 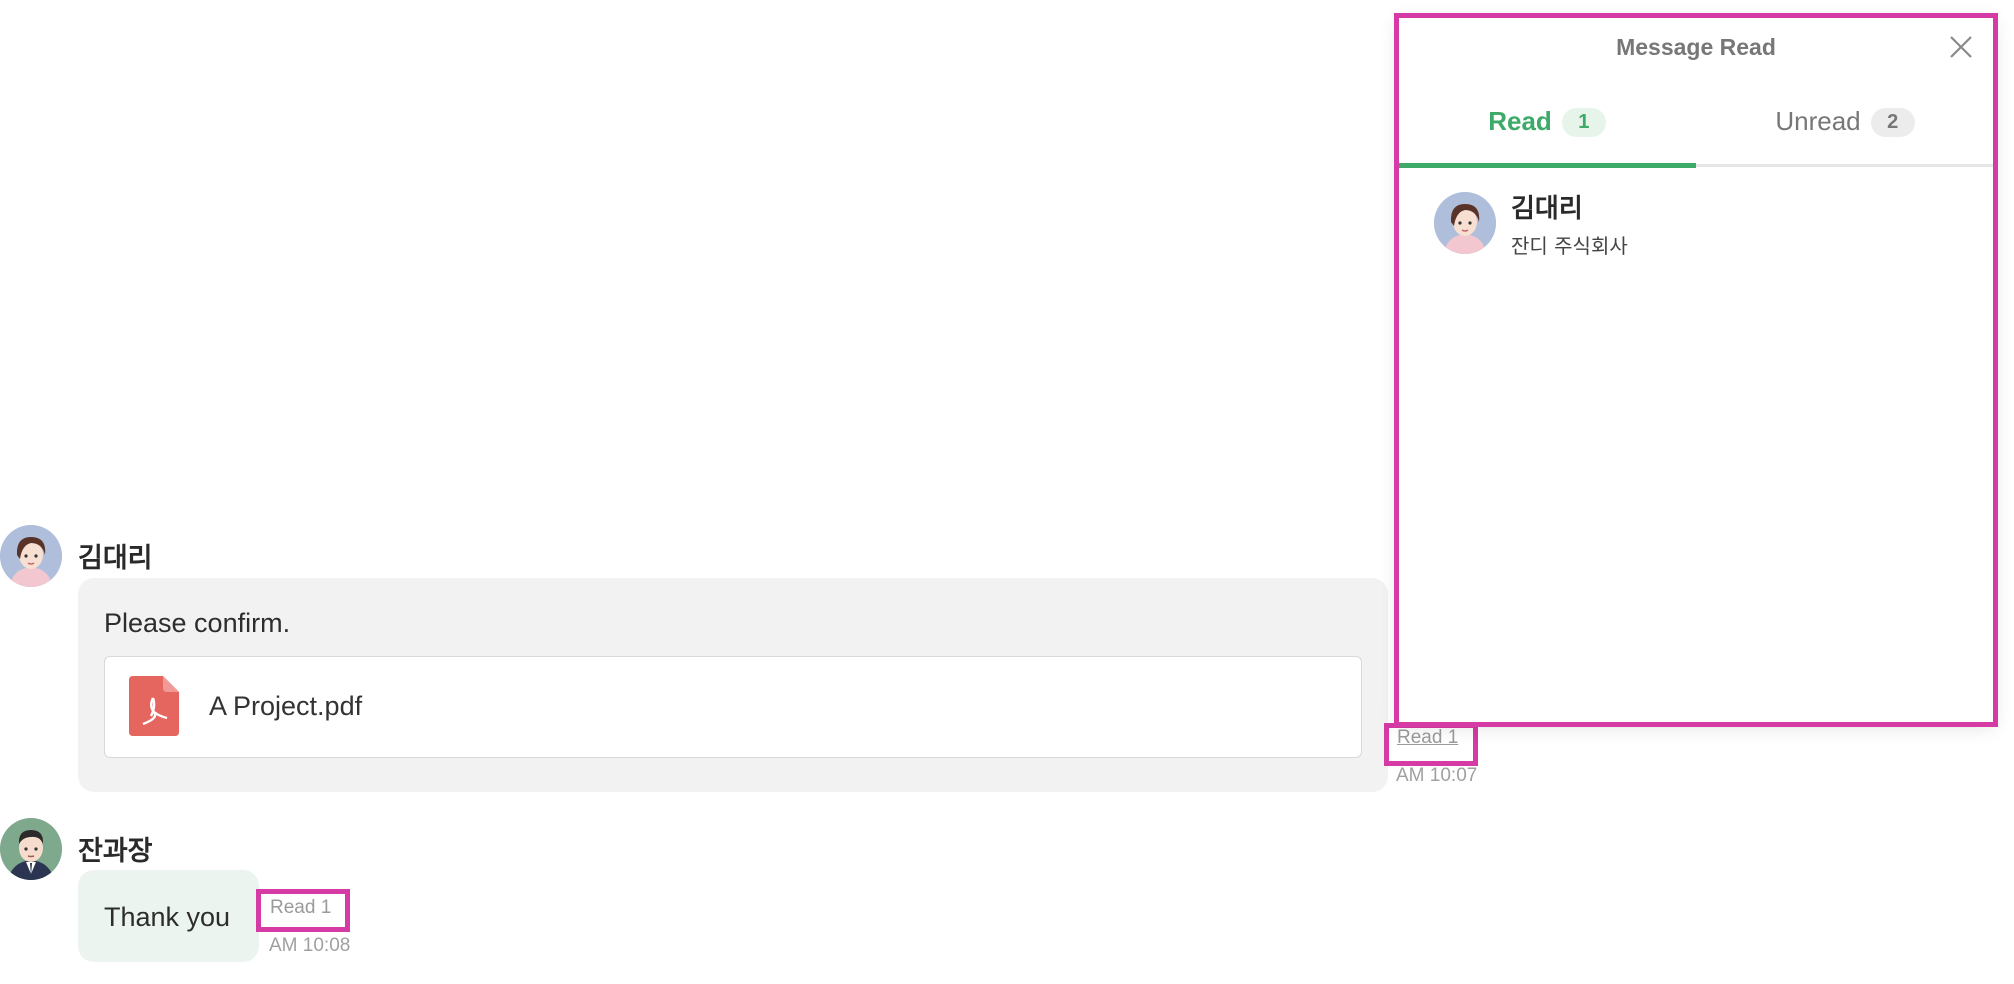 What do you see at coordinates (115, 851) in the screenshot?
I see `sender-name: 잔과장` at bounding box center [115, 851].